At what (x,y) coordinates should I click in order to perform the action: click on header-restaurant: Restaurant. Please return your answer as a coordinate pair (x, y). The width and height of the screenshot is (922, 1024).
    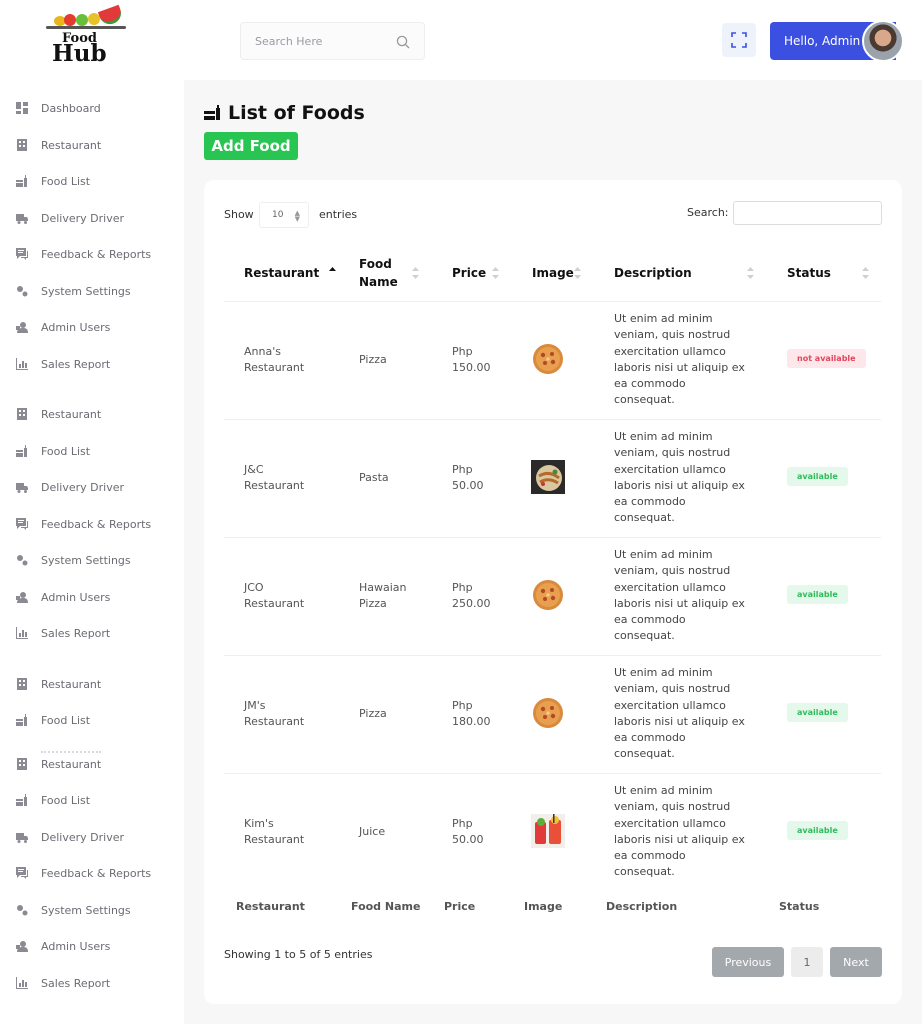
    Looking at the image, I should click on (281, 273).